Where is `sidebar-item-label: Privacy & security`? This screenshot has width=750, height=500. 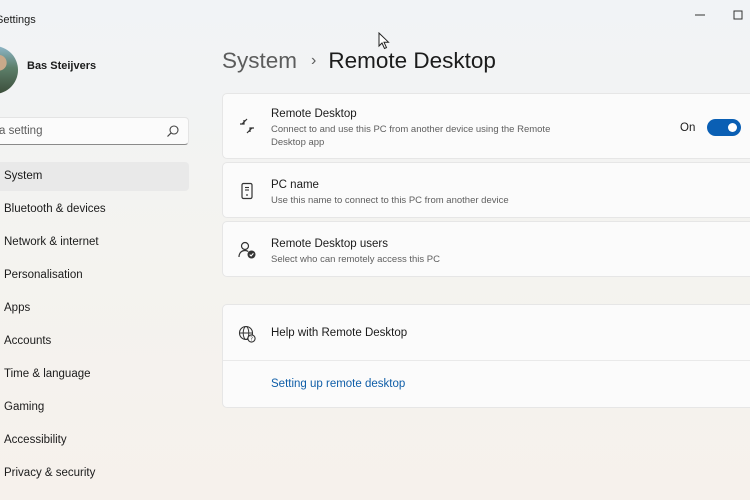
sidebar-item-label: Privacy & security is located at coordinates (50, 473).